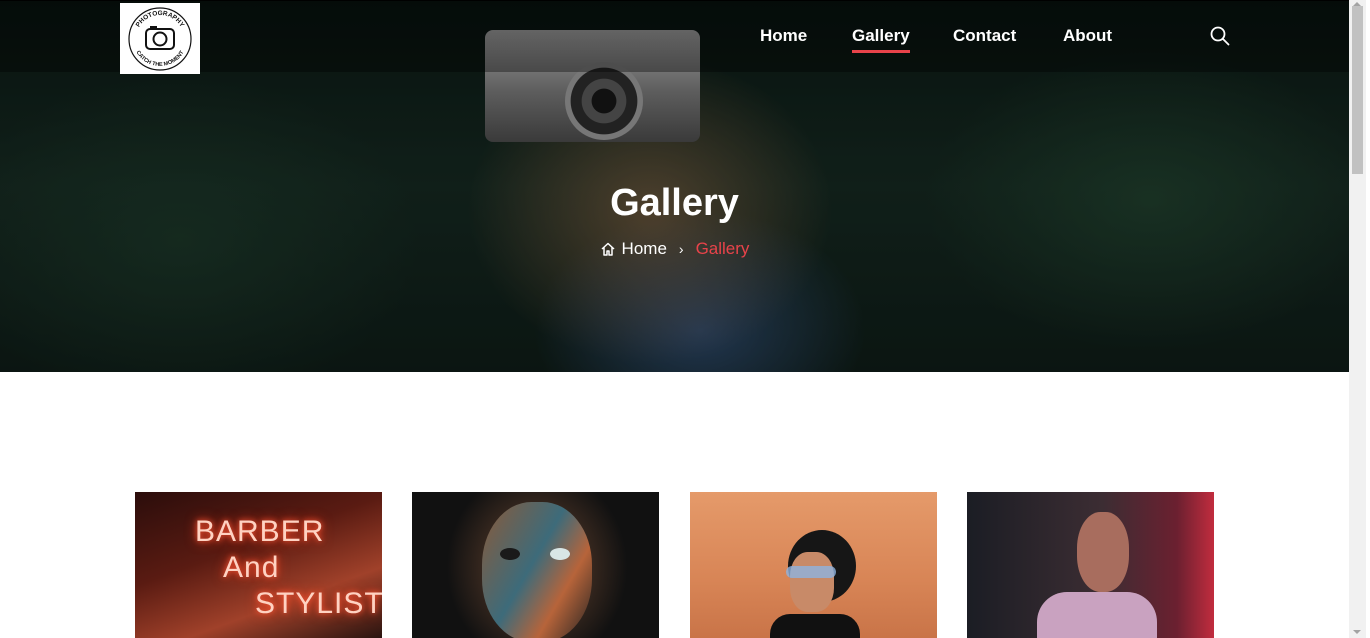 The image size is (1370, 638). Describe the element at coordinates (608, 249) in the screenshot. I see `home-icon` at that location.